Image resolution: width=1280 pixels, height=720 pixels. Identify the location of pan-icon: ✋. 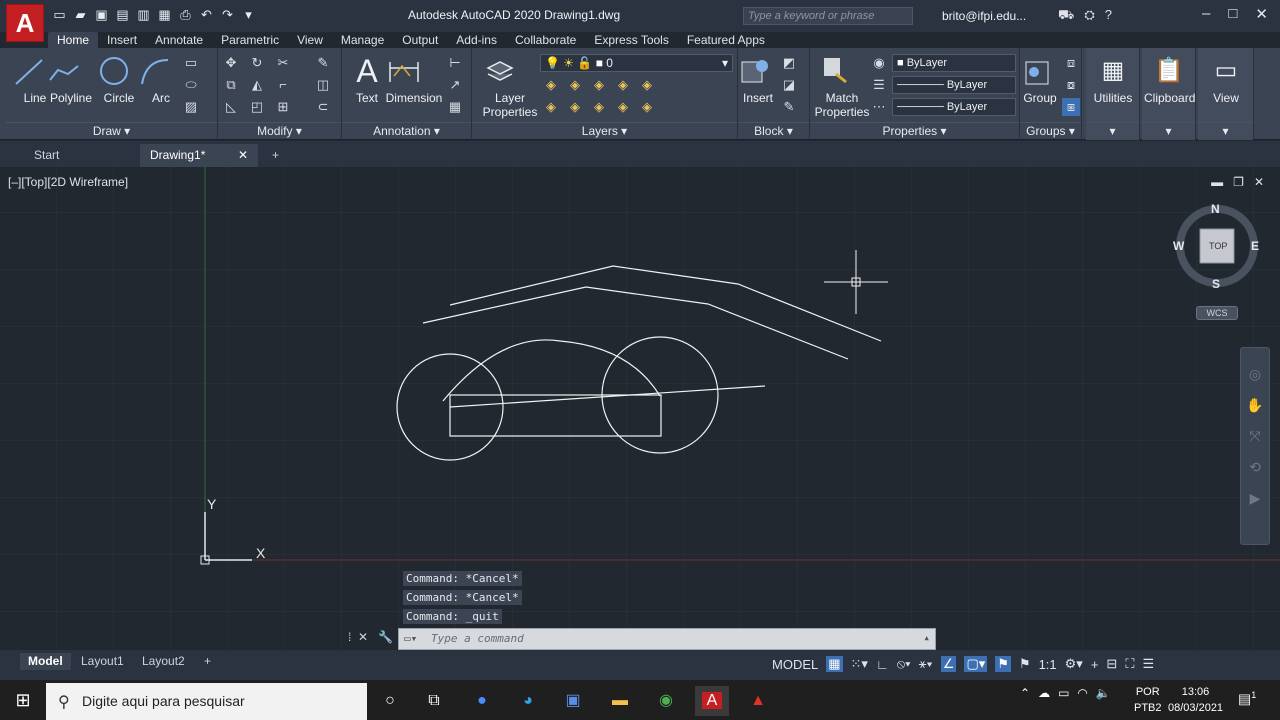
(1255, 405).